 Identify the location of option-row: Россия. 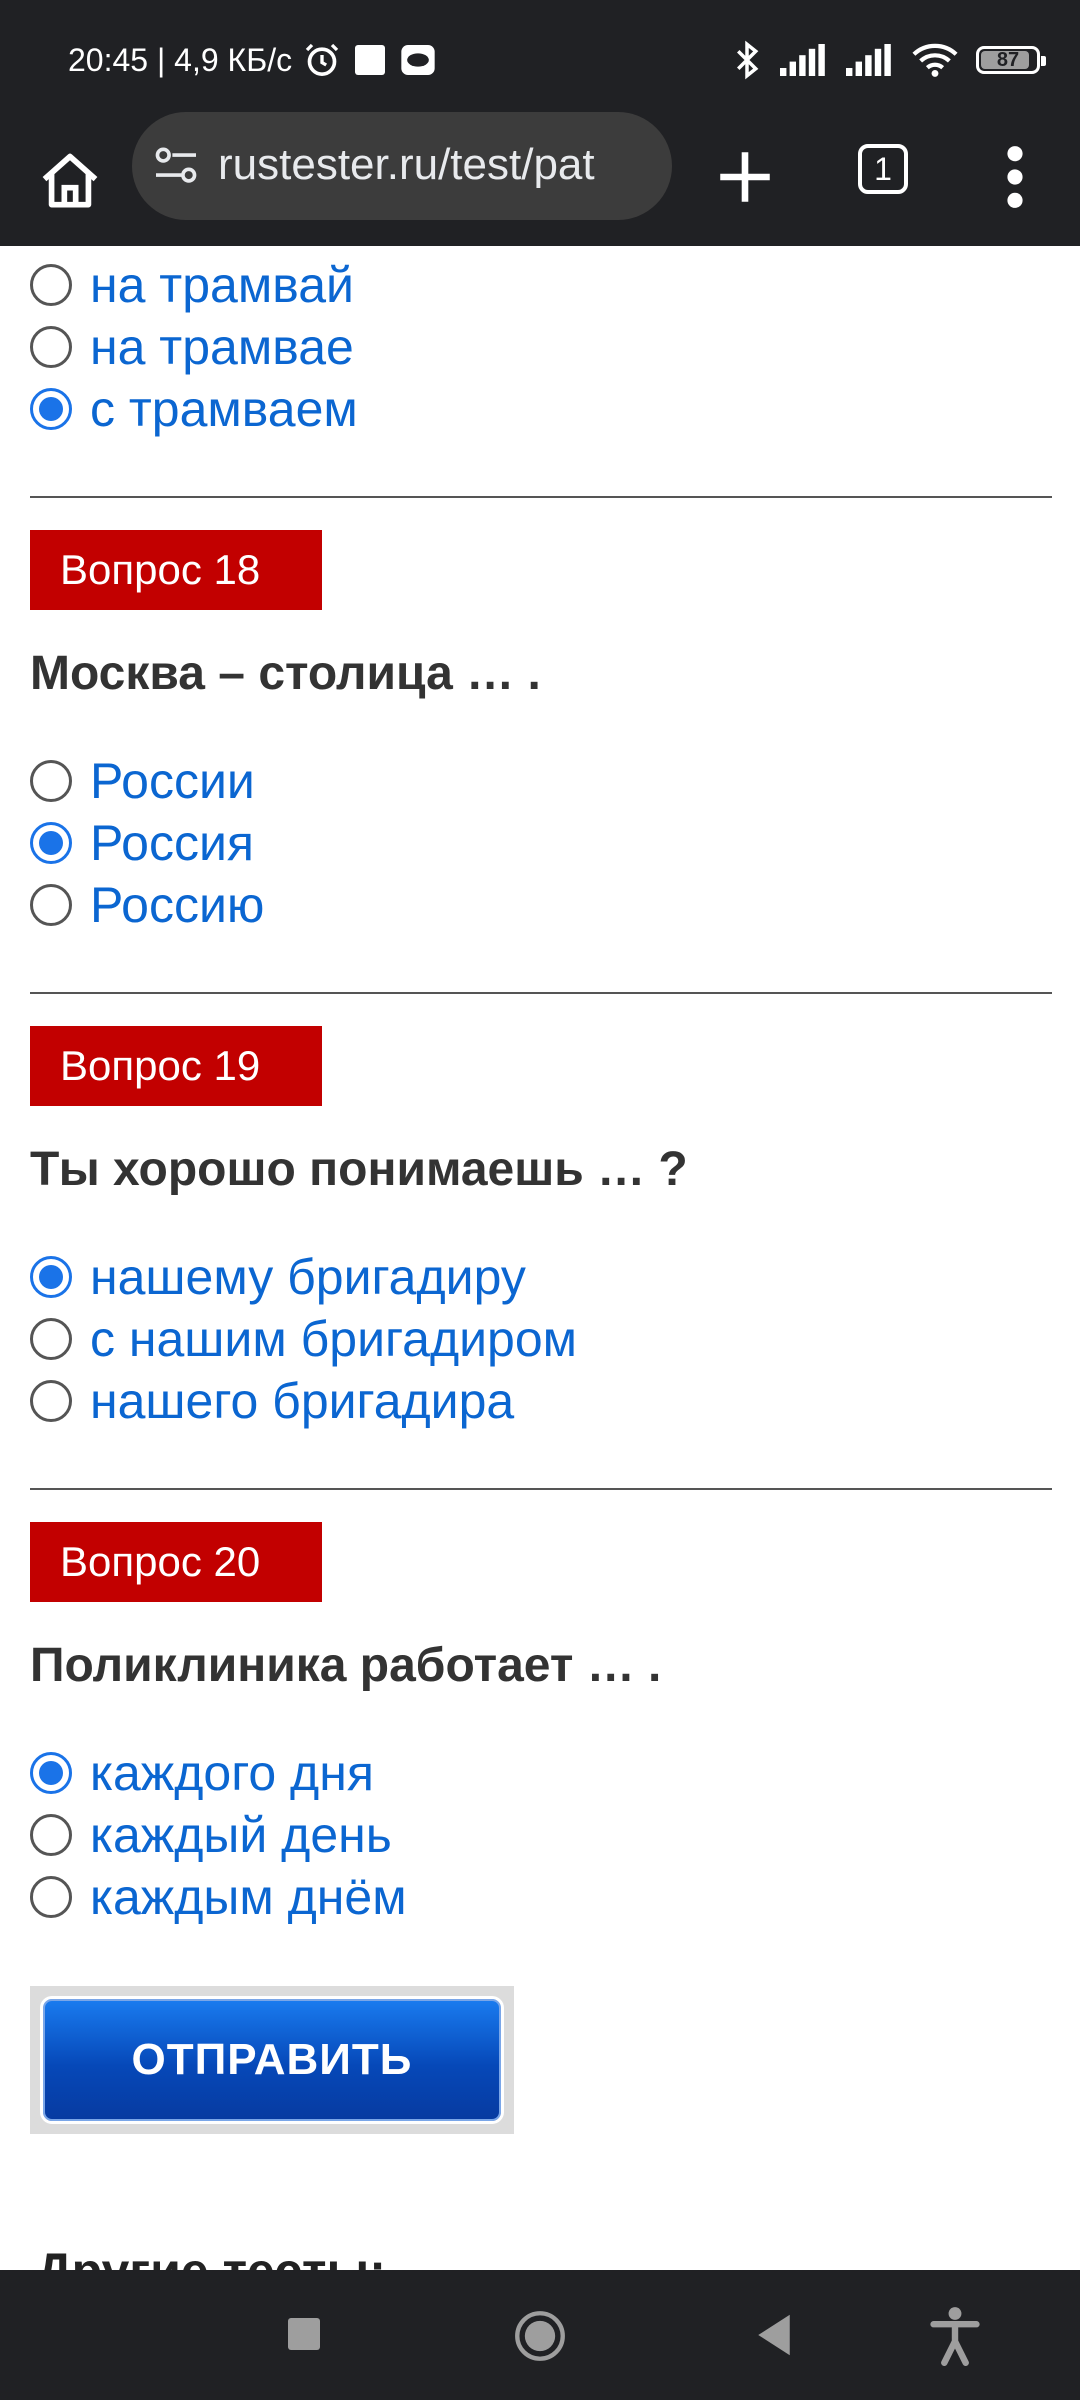
(147, 843).